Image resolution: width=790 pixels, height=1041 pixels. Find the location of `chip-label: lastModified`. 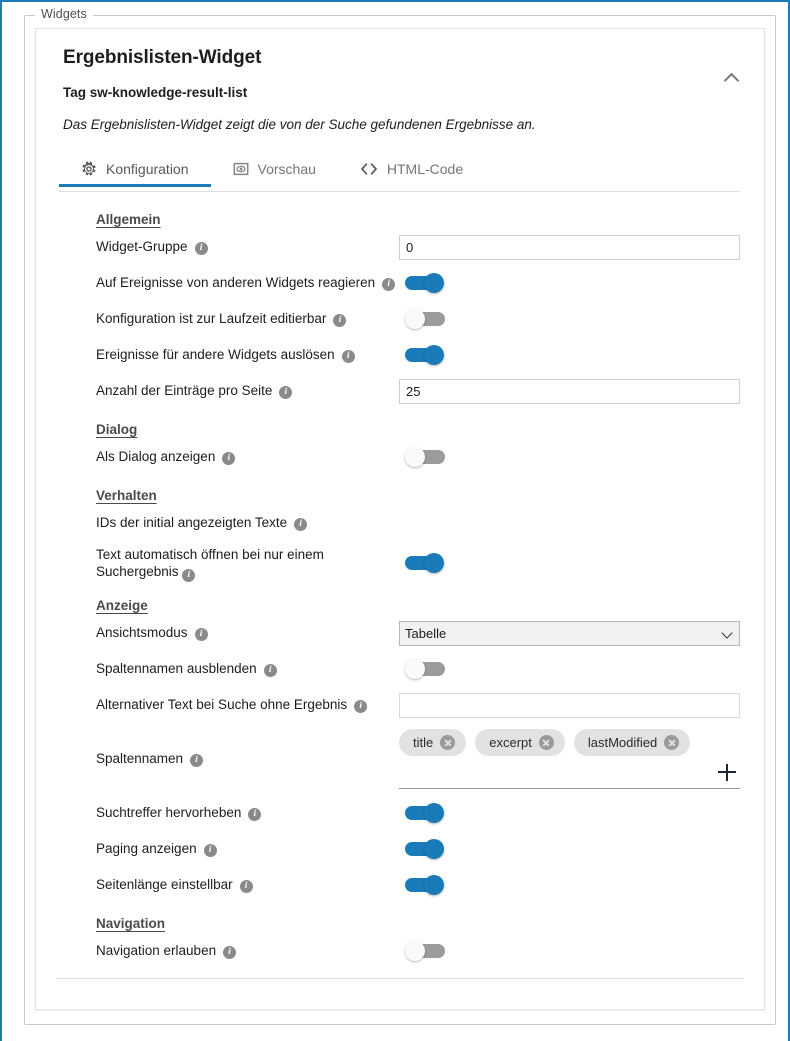

chip-label: lastModified is located at coordinates (622, 742).